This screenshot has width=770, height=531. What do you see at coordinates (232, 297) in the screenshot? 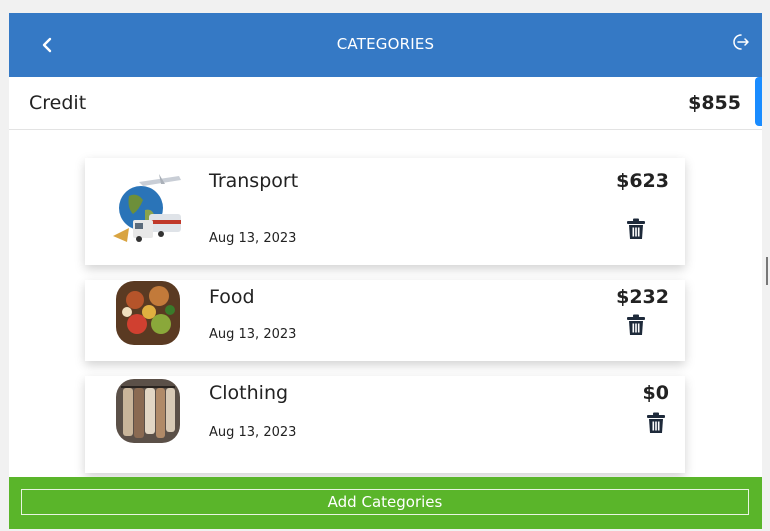
I see `category-name: Food` at bounding box center [232, 297].